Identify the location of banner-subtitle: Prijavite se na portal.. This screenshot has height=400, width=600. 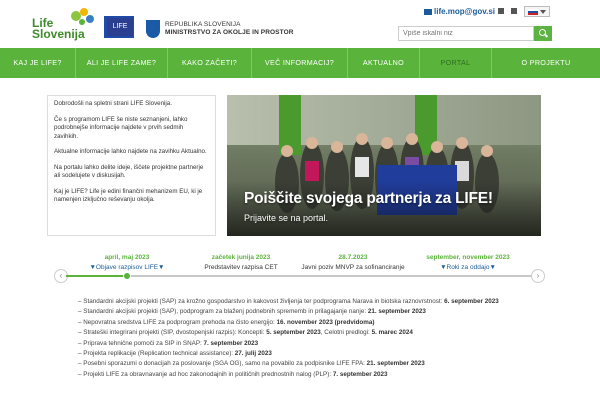
(286, 218).